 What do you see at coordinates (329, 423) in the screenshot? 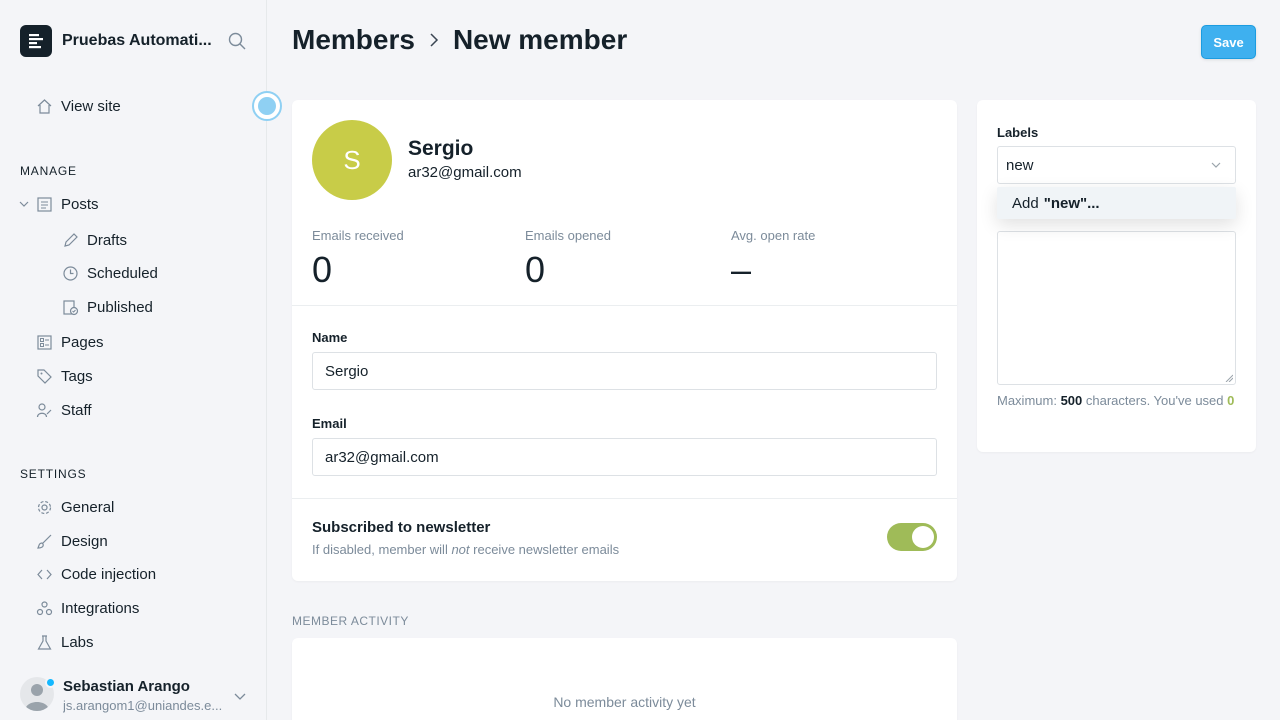
I see `email-label: Email` at bounding box center [329, 423].